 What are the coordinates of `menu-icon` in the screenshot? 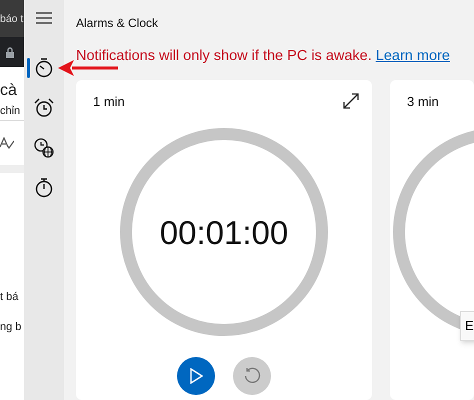 It's located at (44, 18).